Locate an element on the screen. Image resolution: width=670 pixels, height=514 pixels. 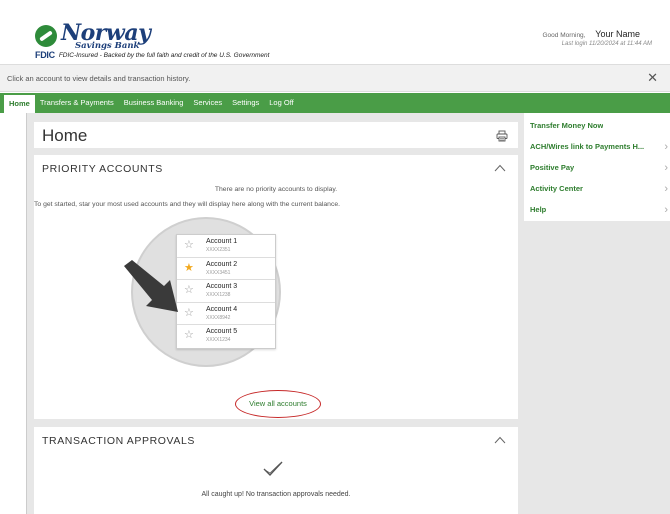
account-number: XXXX2351 is located at coordinates (218, 250).